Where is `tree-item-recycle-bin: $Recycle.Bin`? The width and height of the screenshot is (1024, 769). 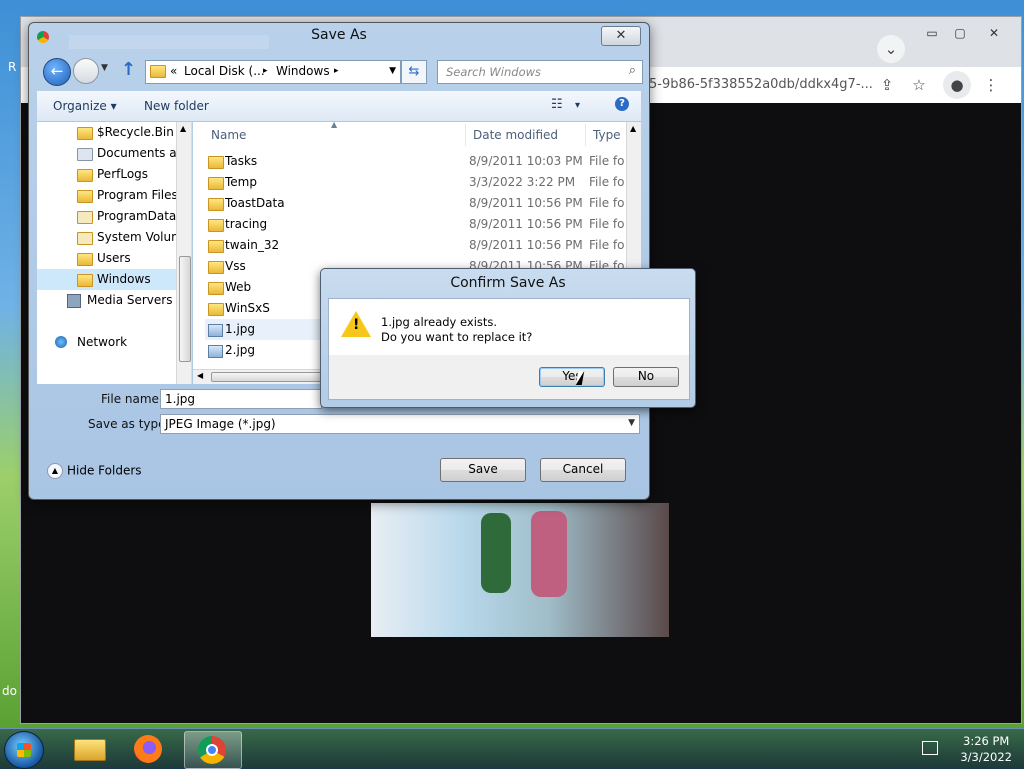
tree-item-recycle-bin: $Recycle.Bin is located at coordinates (110, 132).